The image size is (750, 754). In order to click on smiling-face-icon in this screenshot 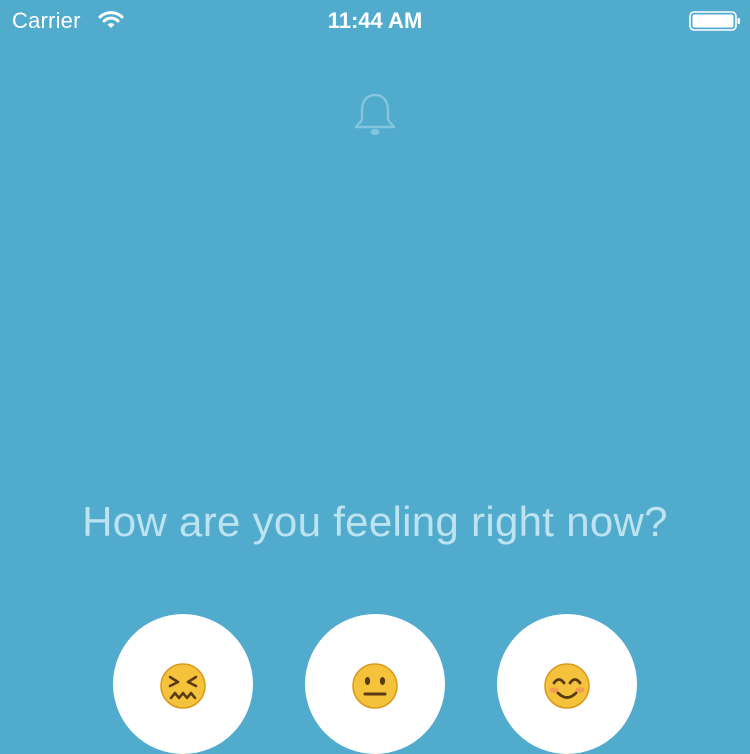, I will do `click(567, 686)`.